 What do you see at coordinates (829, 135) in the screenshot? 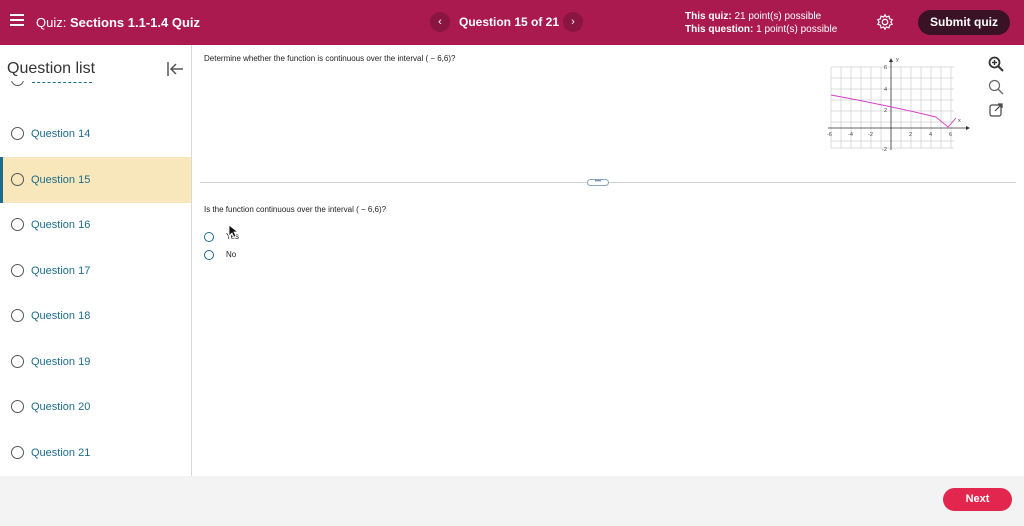
I see `x-tick-label: -6` at bounding box center [829, 135].